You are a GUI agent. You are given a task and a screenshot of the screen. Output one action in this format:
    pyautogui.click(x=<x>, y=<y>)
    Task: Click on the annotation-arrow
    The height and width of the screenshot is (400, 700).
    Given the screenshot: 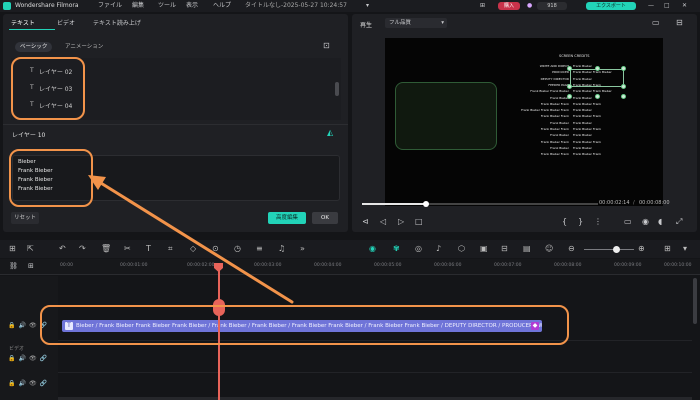 What is the action you would take?
    pyautogui.click(x=191, y=239)
    